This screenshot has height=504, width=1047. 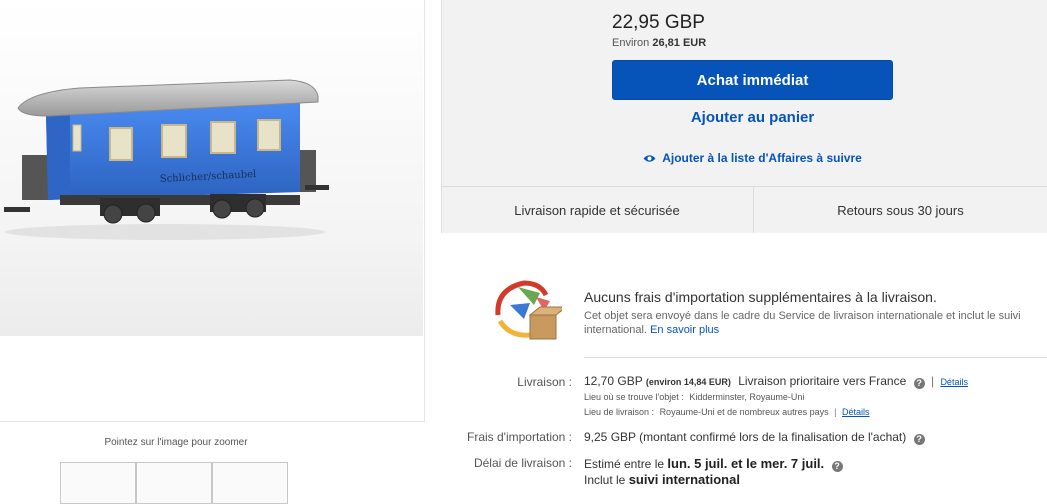 I want to click on shipping-label: Livraison :, so click(x=544, y=382).